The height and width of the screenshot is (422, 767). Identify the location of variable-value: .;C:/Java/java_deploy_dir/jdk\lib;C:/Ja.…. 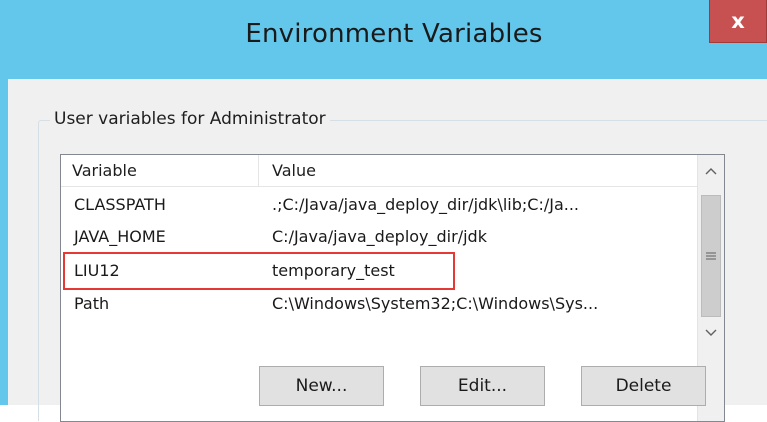
(425, 204).